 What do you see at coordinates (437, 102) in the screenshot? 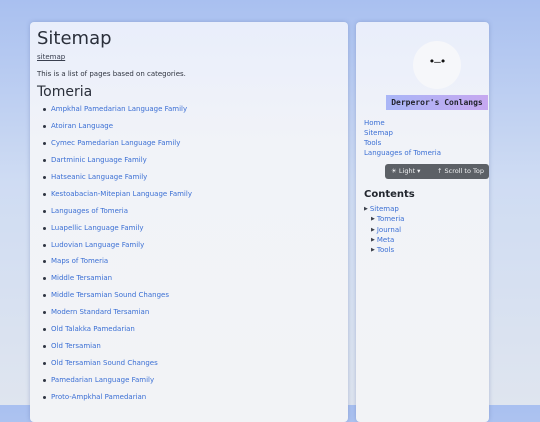
I see `site-brand: Derperor's Conlangs` at bounding box center [437, 102].